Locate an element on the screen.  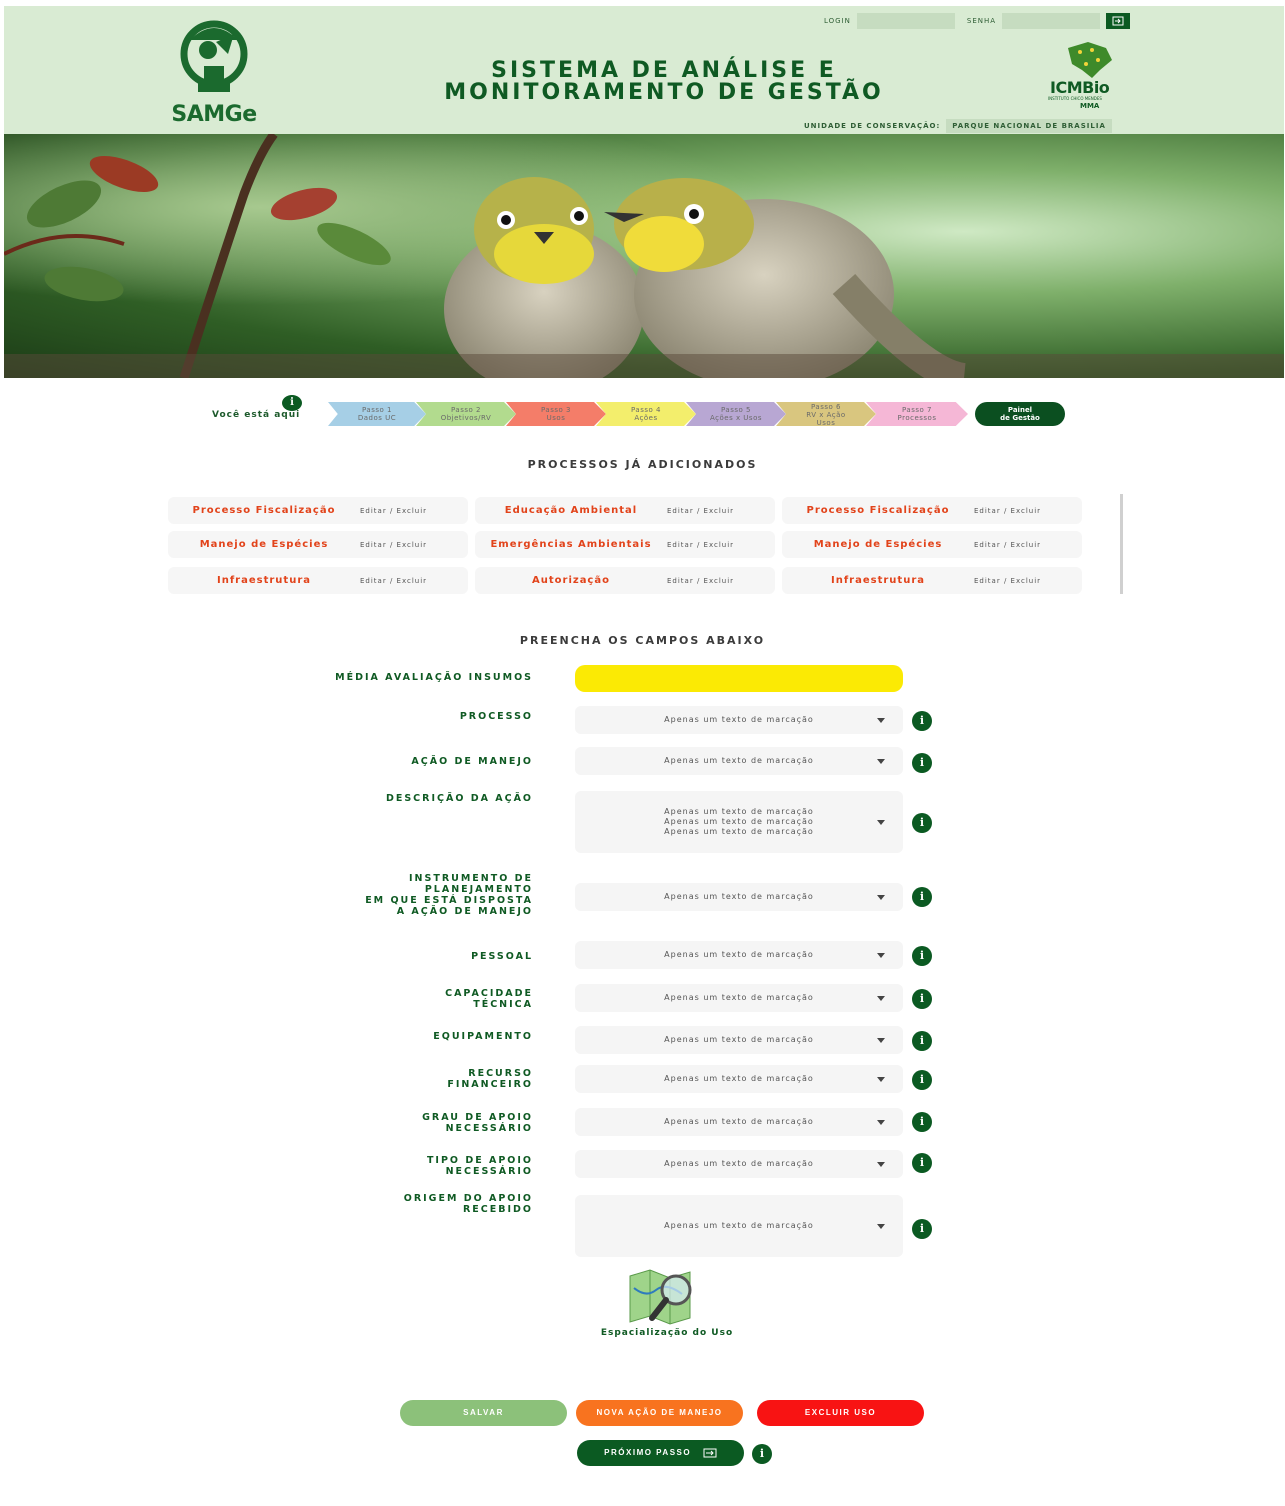
step-6: Passo 6 RV x Ação Usos is located at coordinates (826, 414).